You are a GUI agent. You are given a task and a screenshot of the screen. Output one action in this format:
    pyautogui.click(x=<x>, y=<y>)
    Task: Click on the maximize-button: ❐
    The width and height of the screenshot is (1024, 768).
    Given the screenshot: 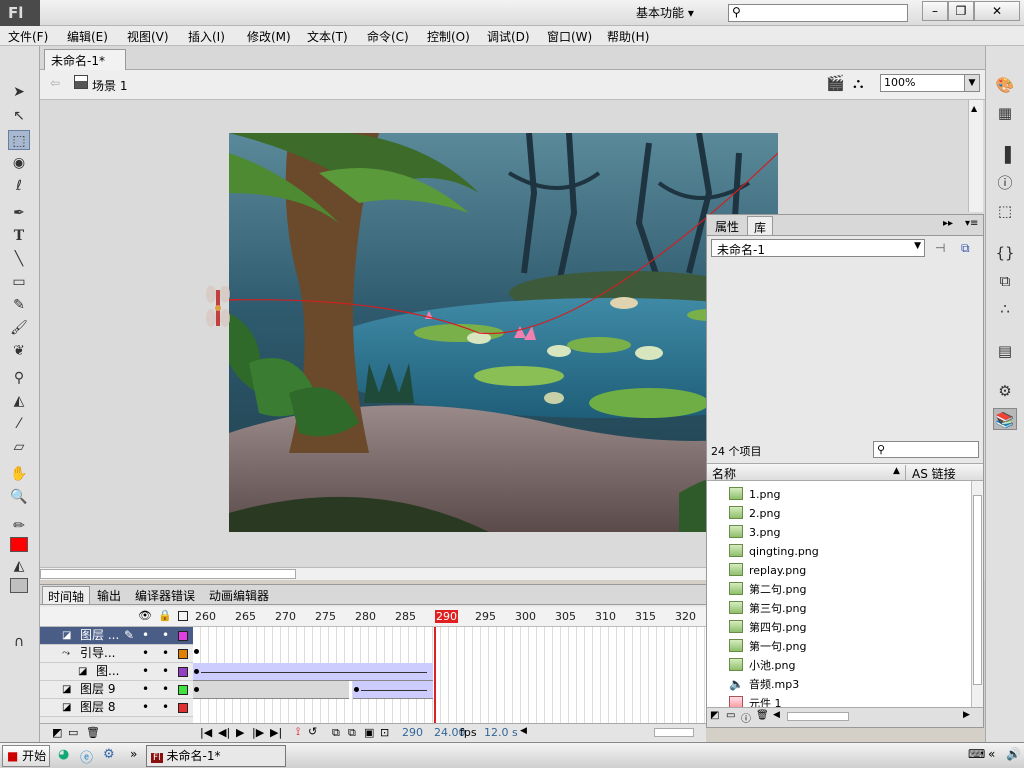 What is the action you would take?
    pyautogui.click(x=961, y=11)
    